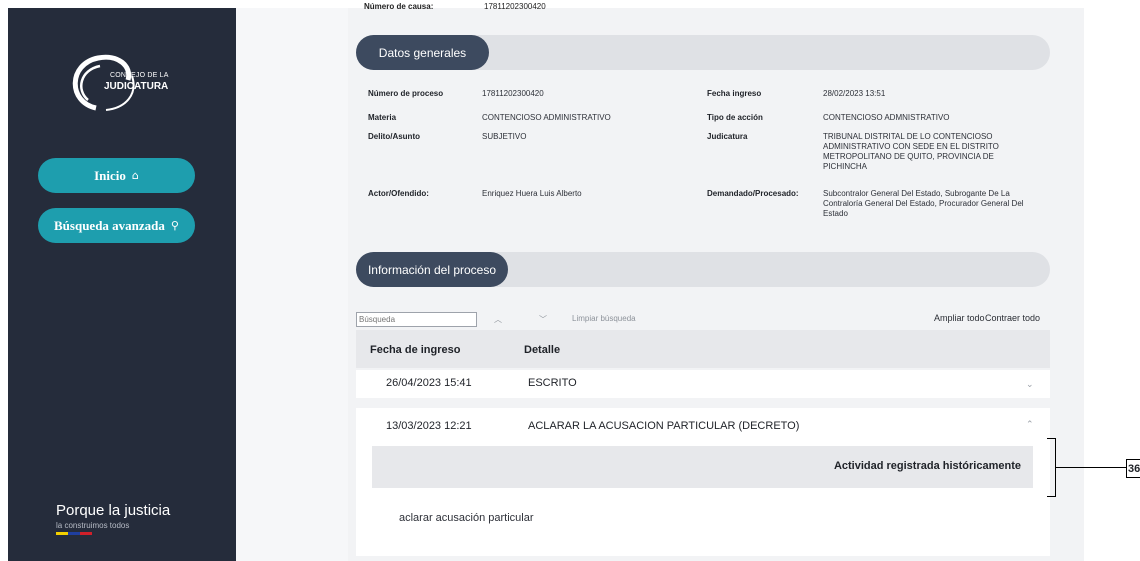 This screenshot has height=561, width=1140. Describe the element at coordinates (1012, 318) in the screenshot. I see `collapse-all-link: Contraer todo` at that location.